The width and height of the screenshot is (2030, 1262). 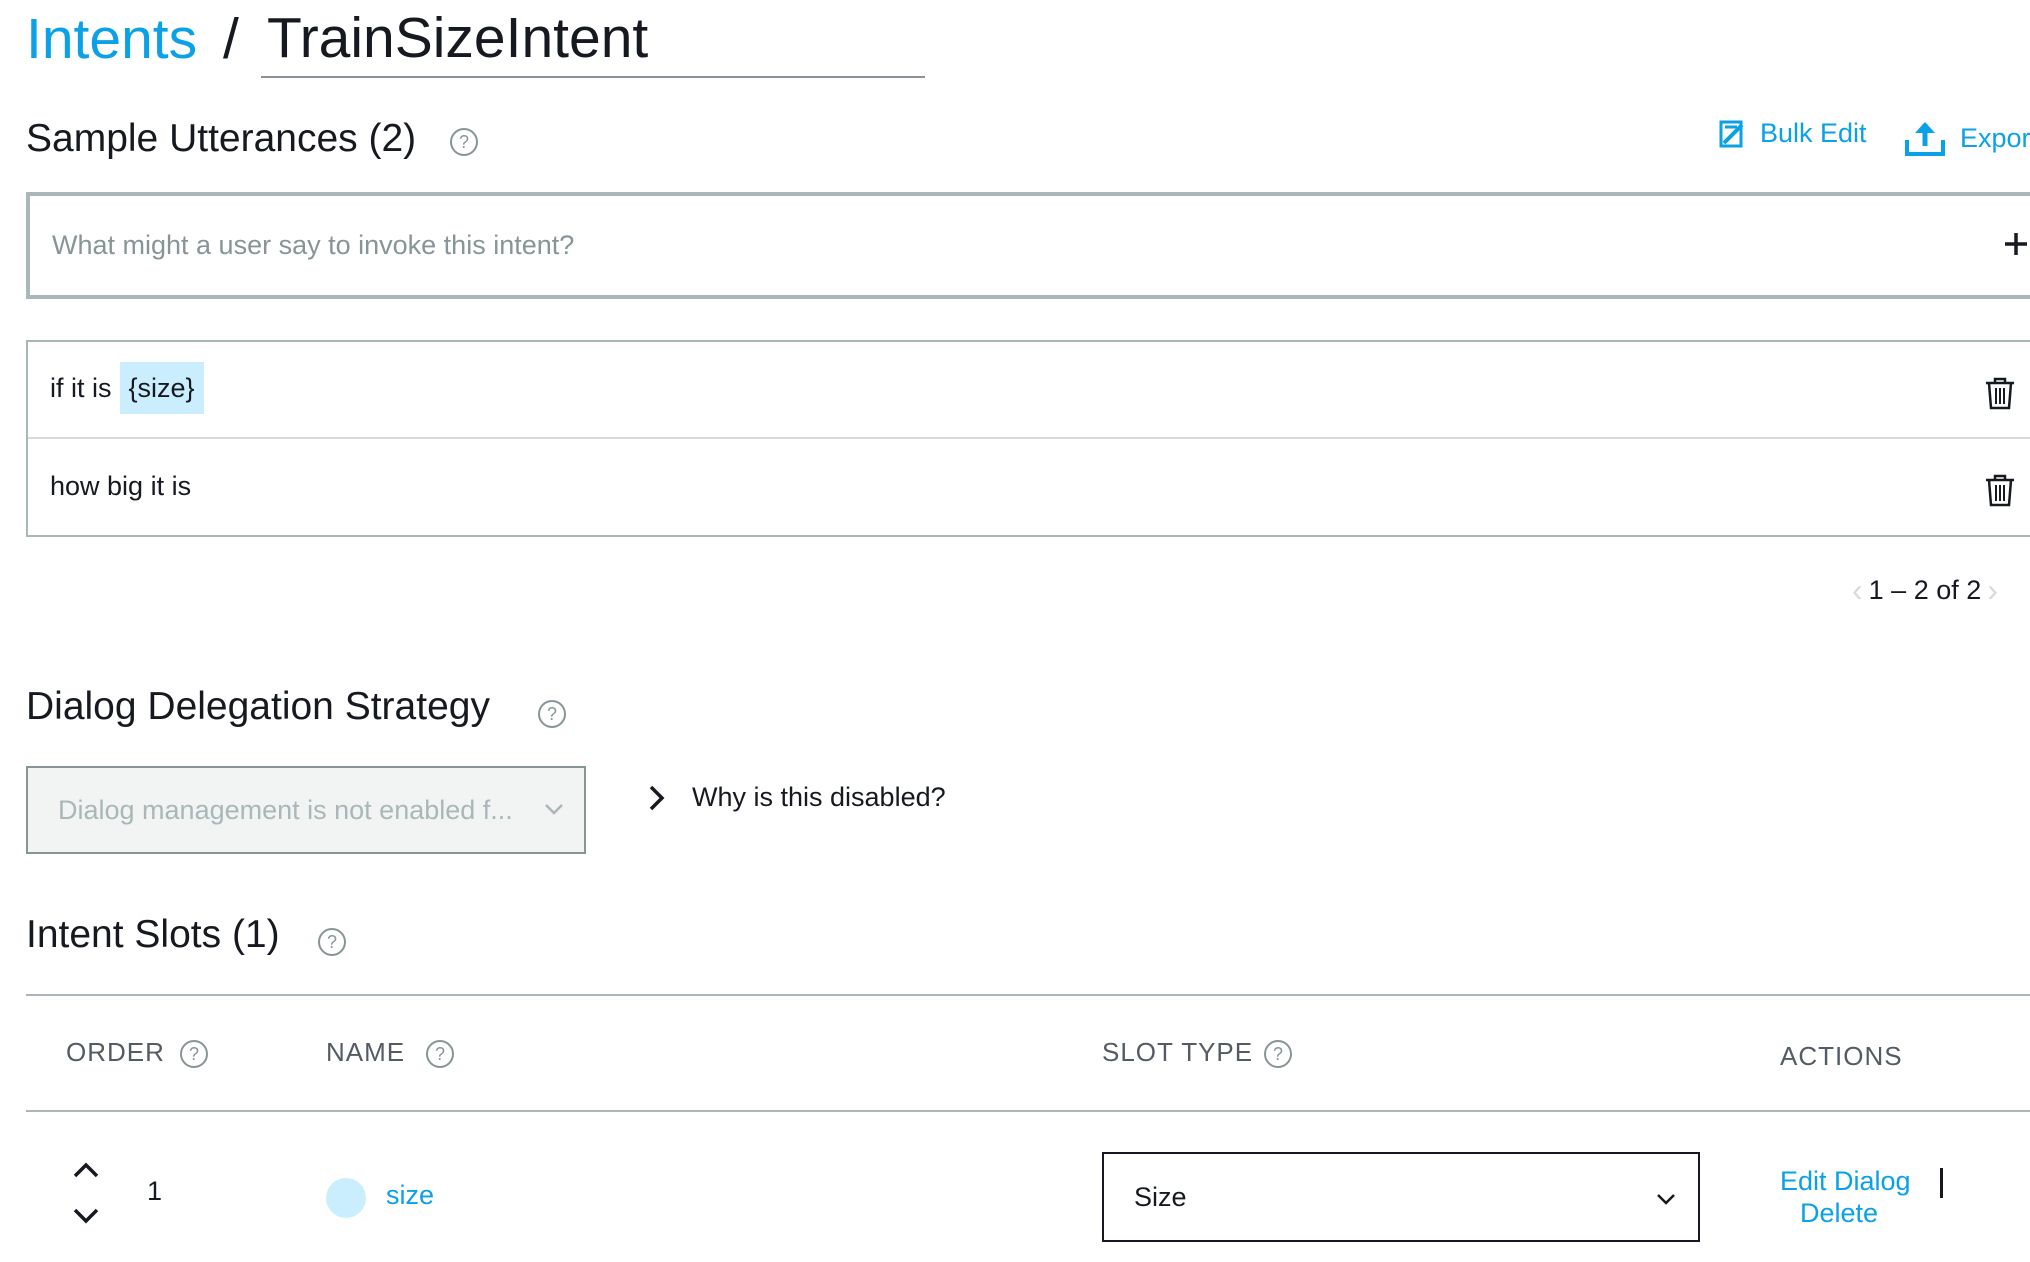 I want to click on table-header-divider, so click(x=1028, y=1111).